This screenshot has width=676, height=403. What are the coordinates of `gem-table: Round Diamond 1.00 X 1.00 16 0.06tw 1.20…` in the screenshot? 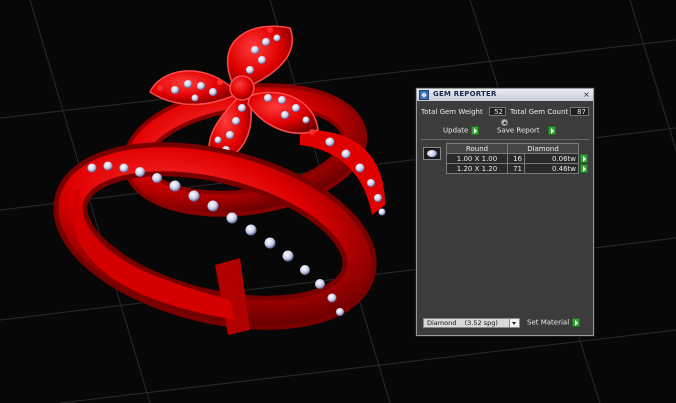 It's located at (518, 158).